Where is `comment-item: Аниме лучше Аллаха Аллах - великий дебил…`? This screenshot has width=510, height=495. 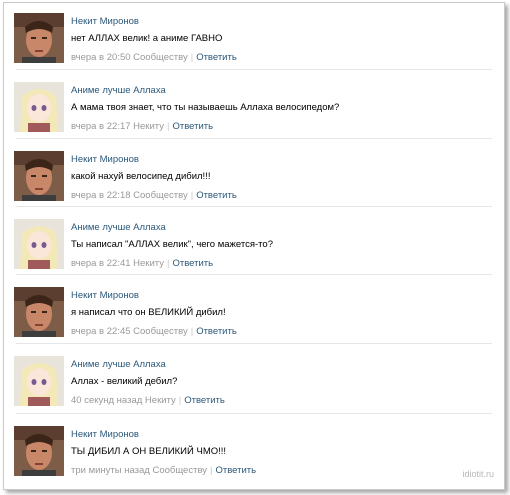 comment-item: Аниме лучше Аллаха Аллах - великий дебил… is located at coordinates (254, 378).